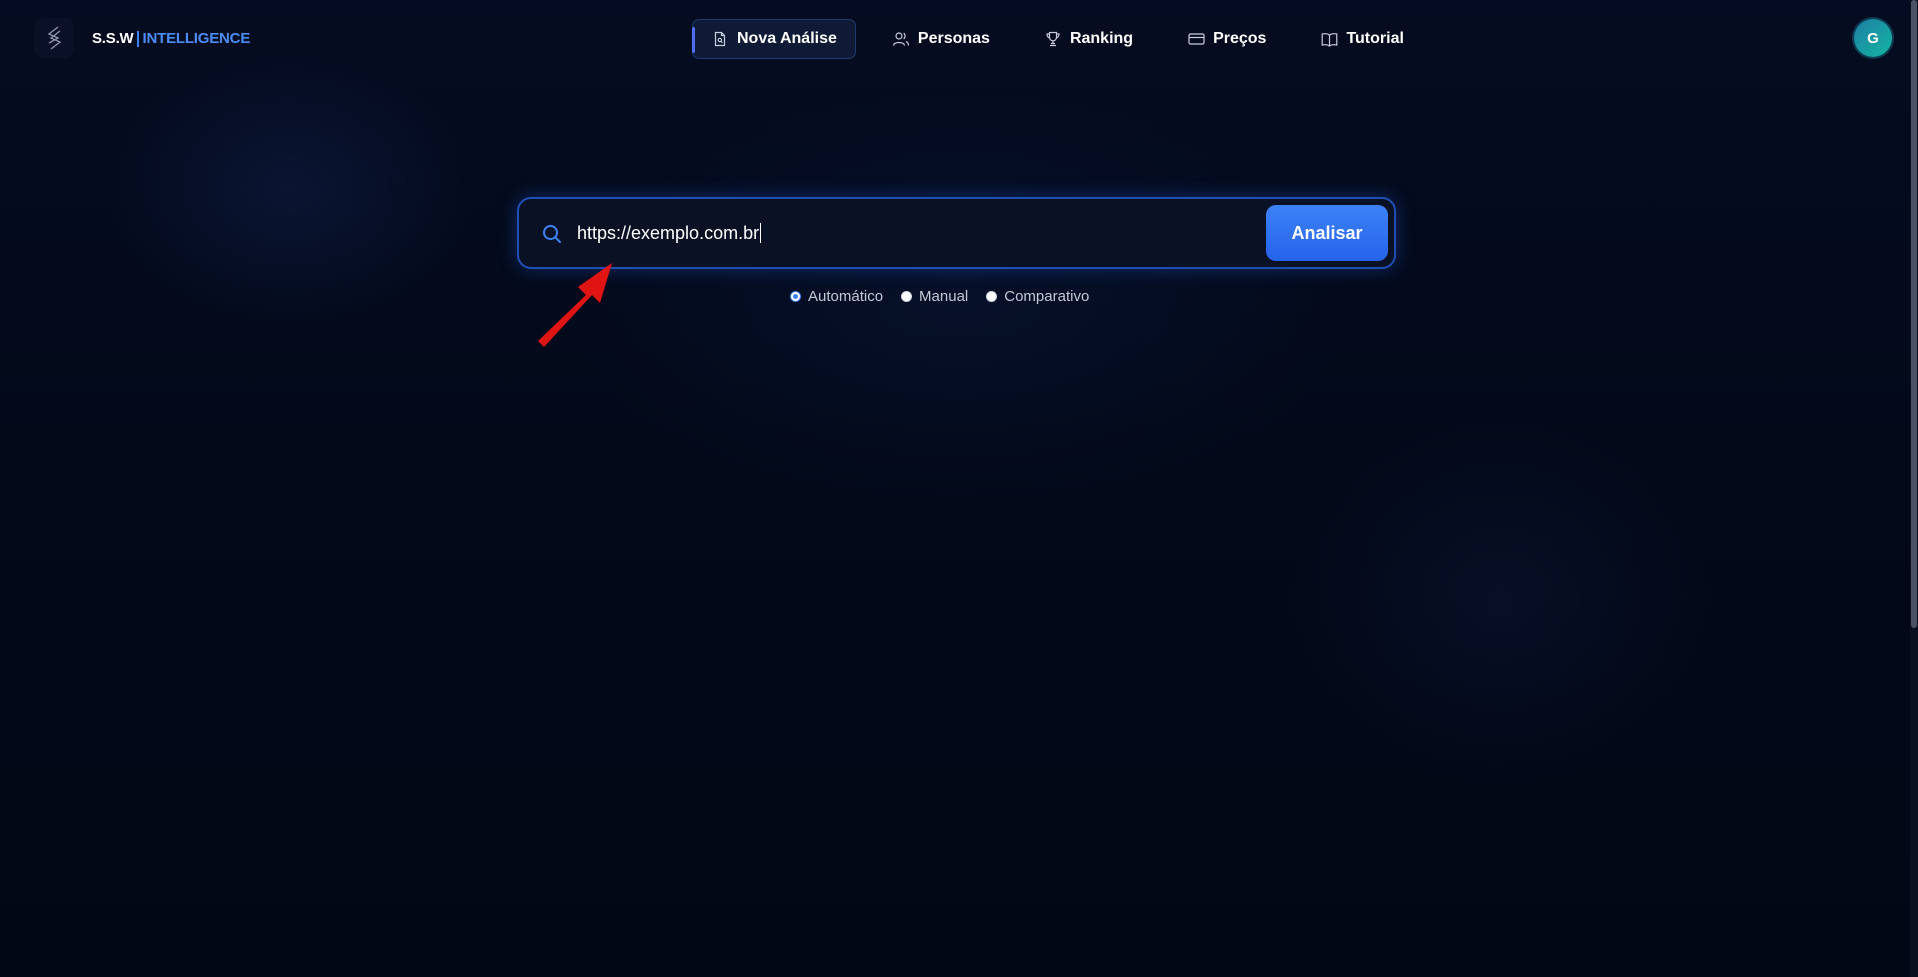 This screenshot has width=1918, height=977. Describe the element at coordinates (720, 39) in the screenshot. I see `file-search-icon` at that location.